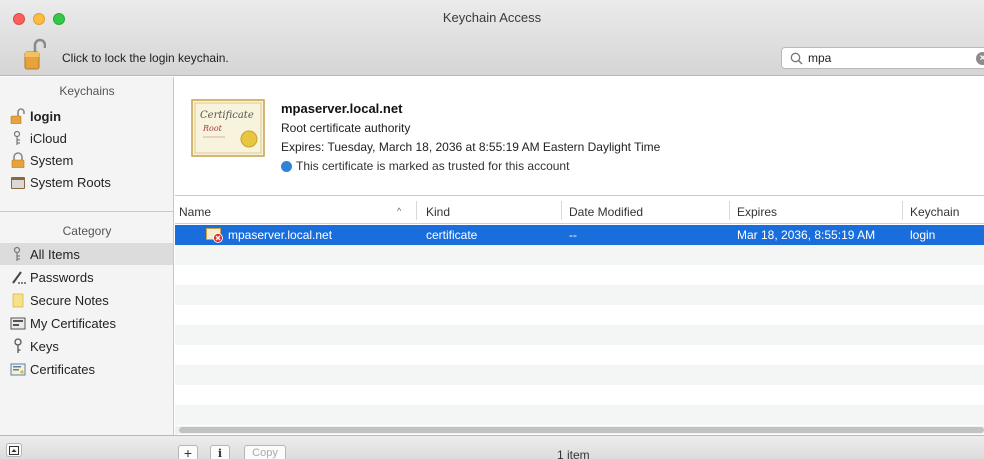 This screenshot has width=984, height=459. I want to click on certificate-image-text: Certificate, so click(227, 115).